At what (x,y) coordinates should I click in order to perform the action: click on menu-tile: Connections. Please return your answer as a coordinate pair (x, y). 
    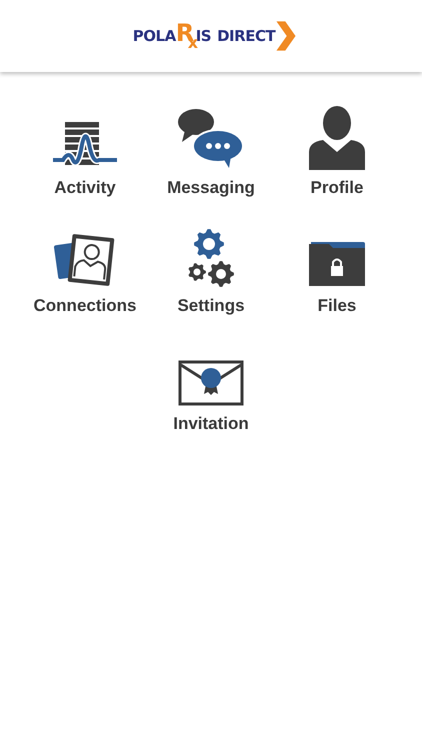
    Looking at the image, I should click on (85, 268).